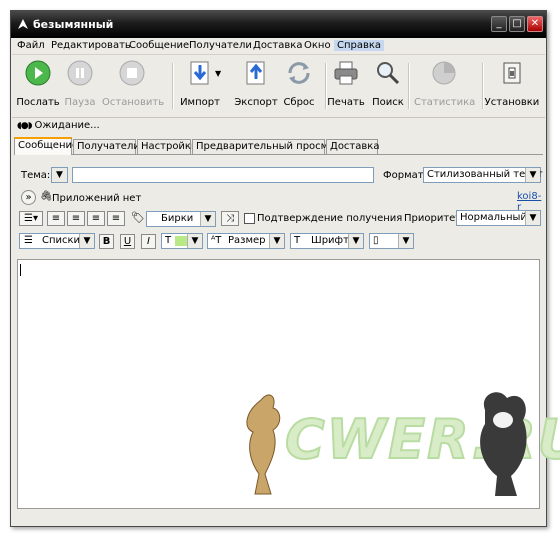  I want to click on watermark-logo: CWER.RU, so click(396, 445).